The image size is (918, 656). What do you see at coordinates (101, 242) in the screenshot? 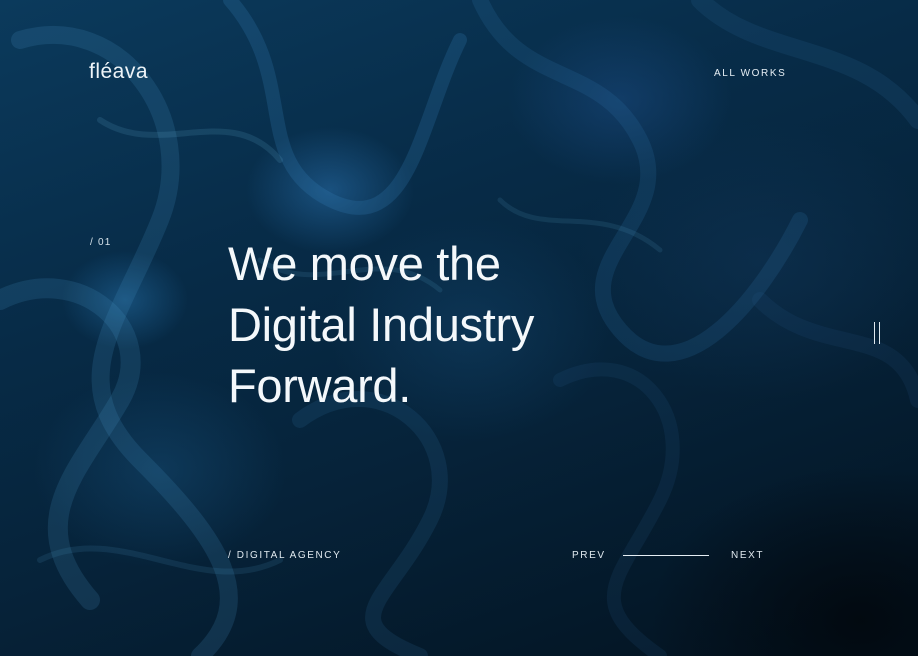
I see `slide-index: / 01` at bounding box center [101, 242].